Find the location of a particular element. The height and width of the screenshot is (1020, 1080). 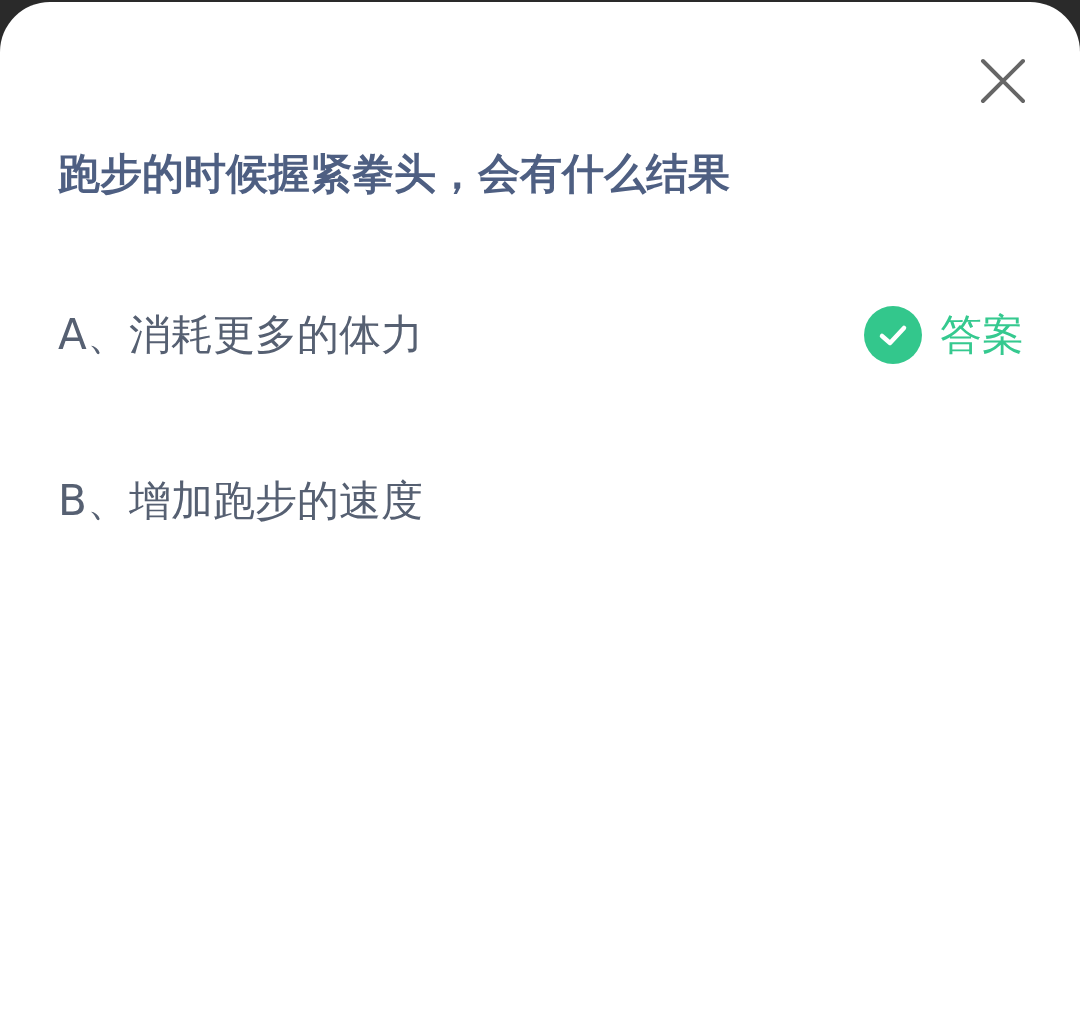

answer-option: A、消耗更多的体力 is located at coordinates (240, 335).